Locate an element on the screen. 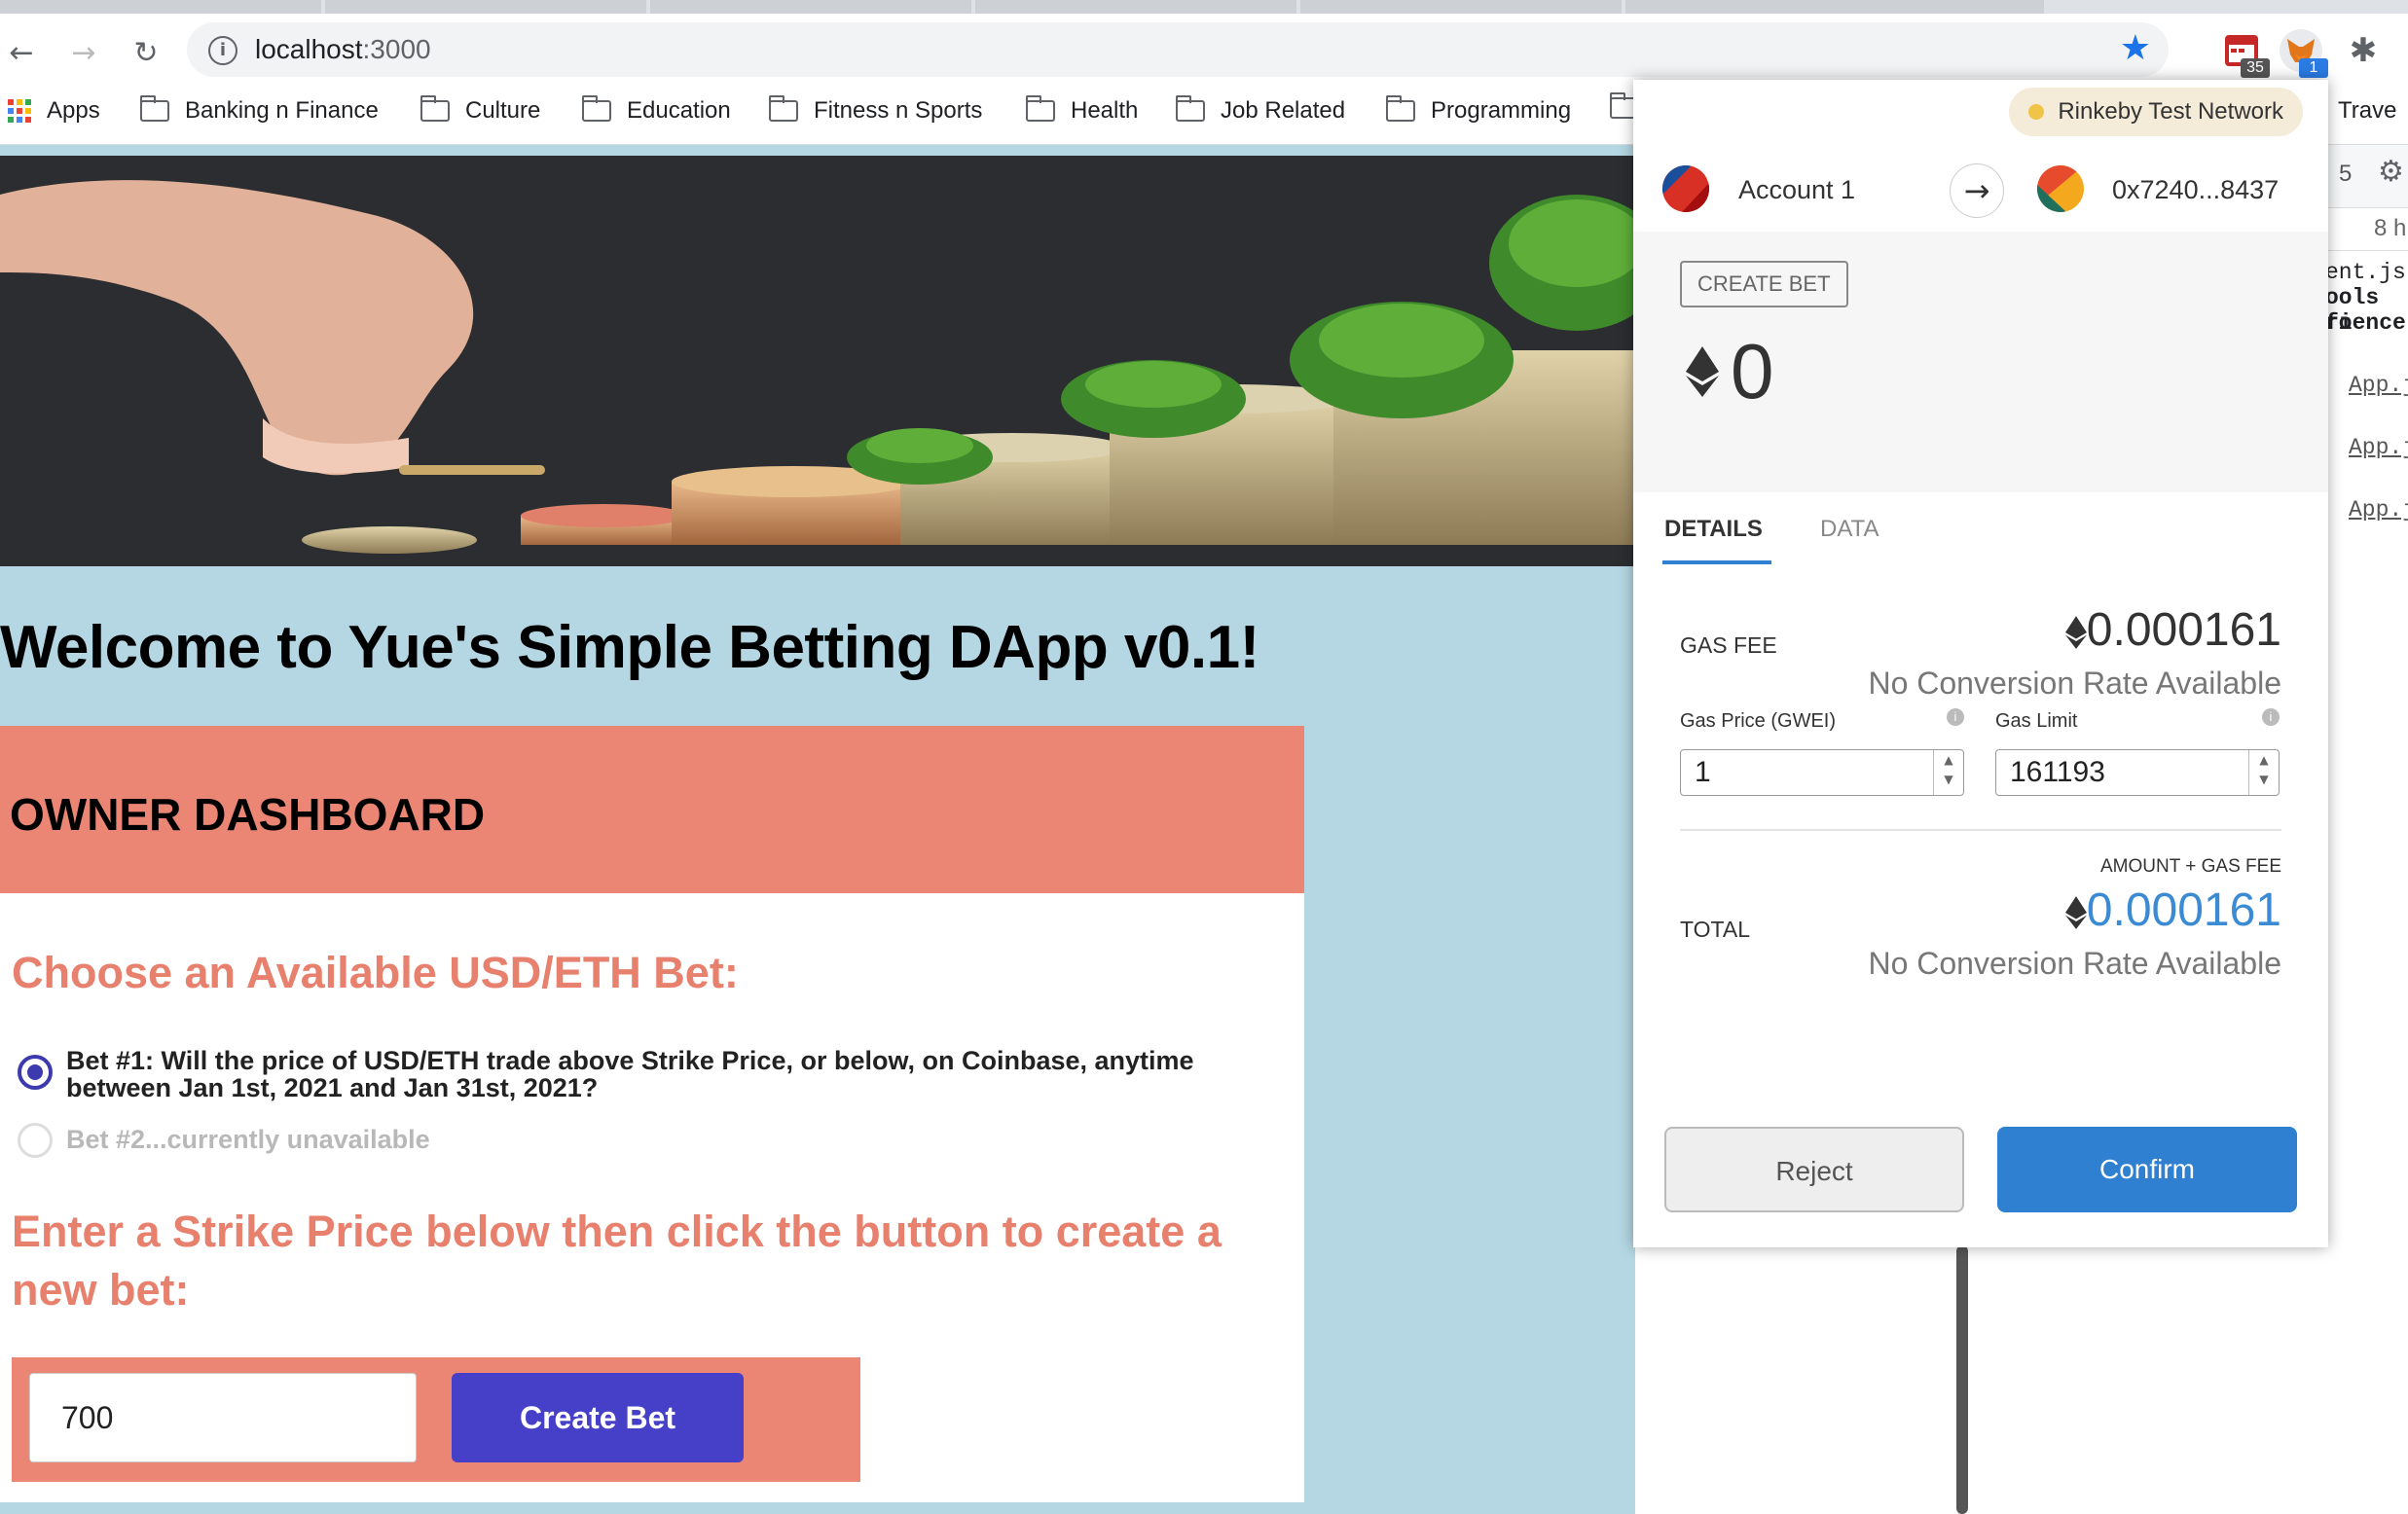 The width and height of the screenshot is (2408, 1514). create-bet-row: 700 Create Bet is located at coordinates (436, 1419).